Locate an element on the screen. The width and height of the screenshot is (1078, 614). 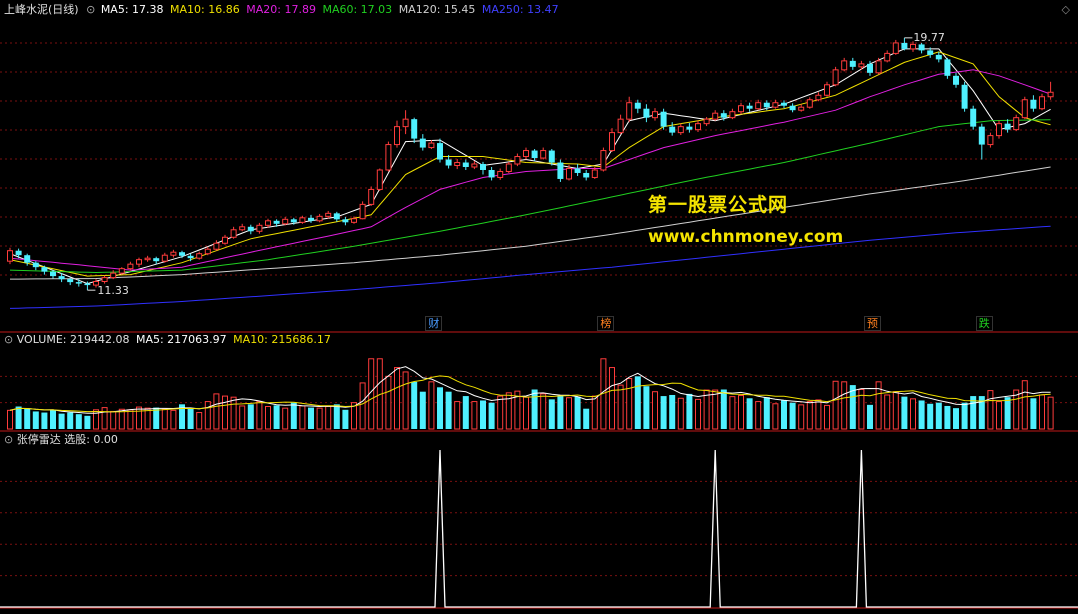
ma120-label: MA120: 15.45 is located at coordinates (437, 9).